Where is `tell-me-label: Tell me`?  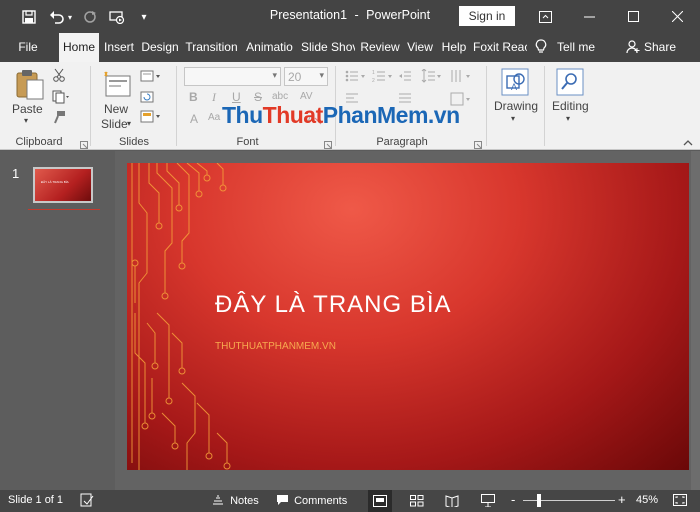 tell-me-label: Tell me is located at coordinates (576, 47).